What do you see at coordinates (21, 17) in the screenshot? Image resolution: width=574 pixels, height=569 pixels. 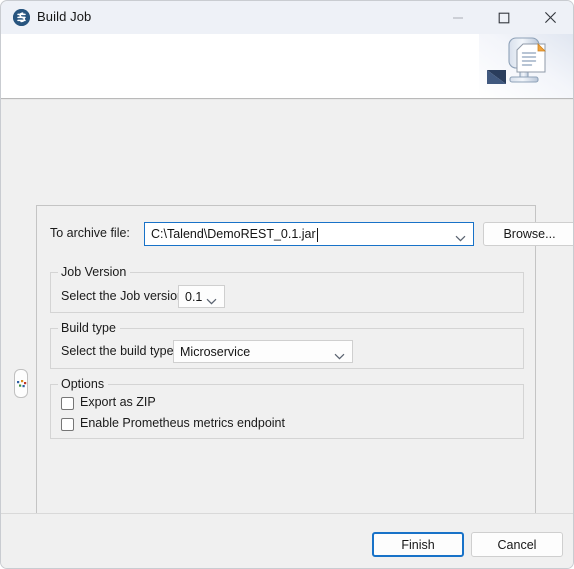 I see `talend-logo-icon` at bounding box center [21, 17].